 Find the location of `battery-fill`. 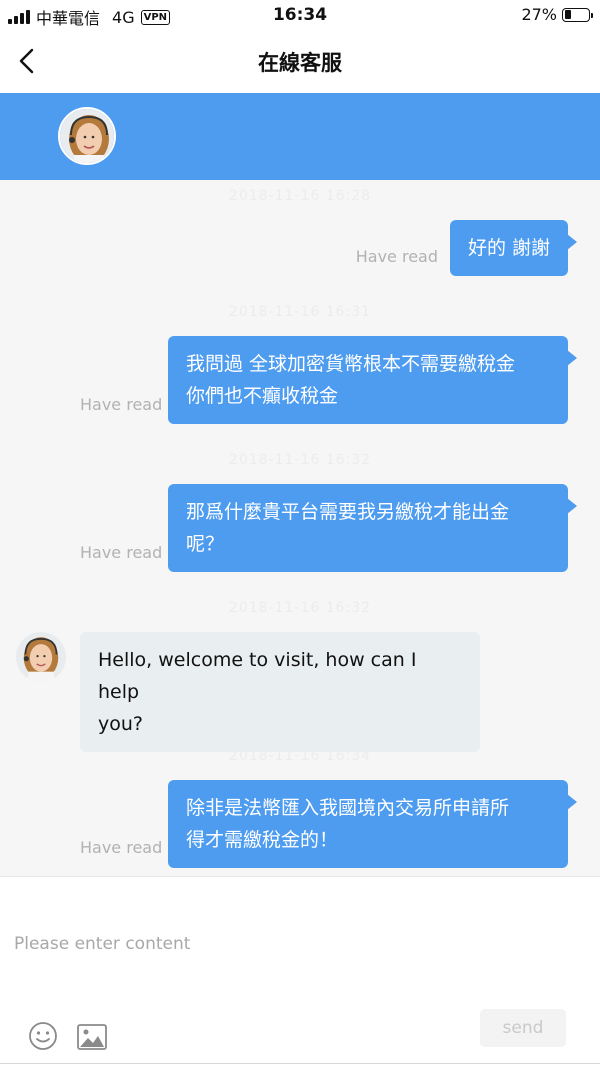

battery-fill is located at coordinates (567, 14).